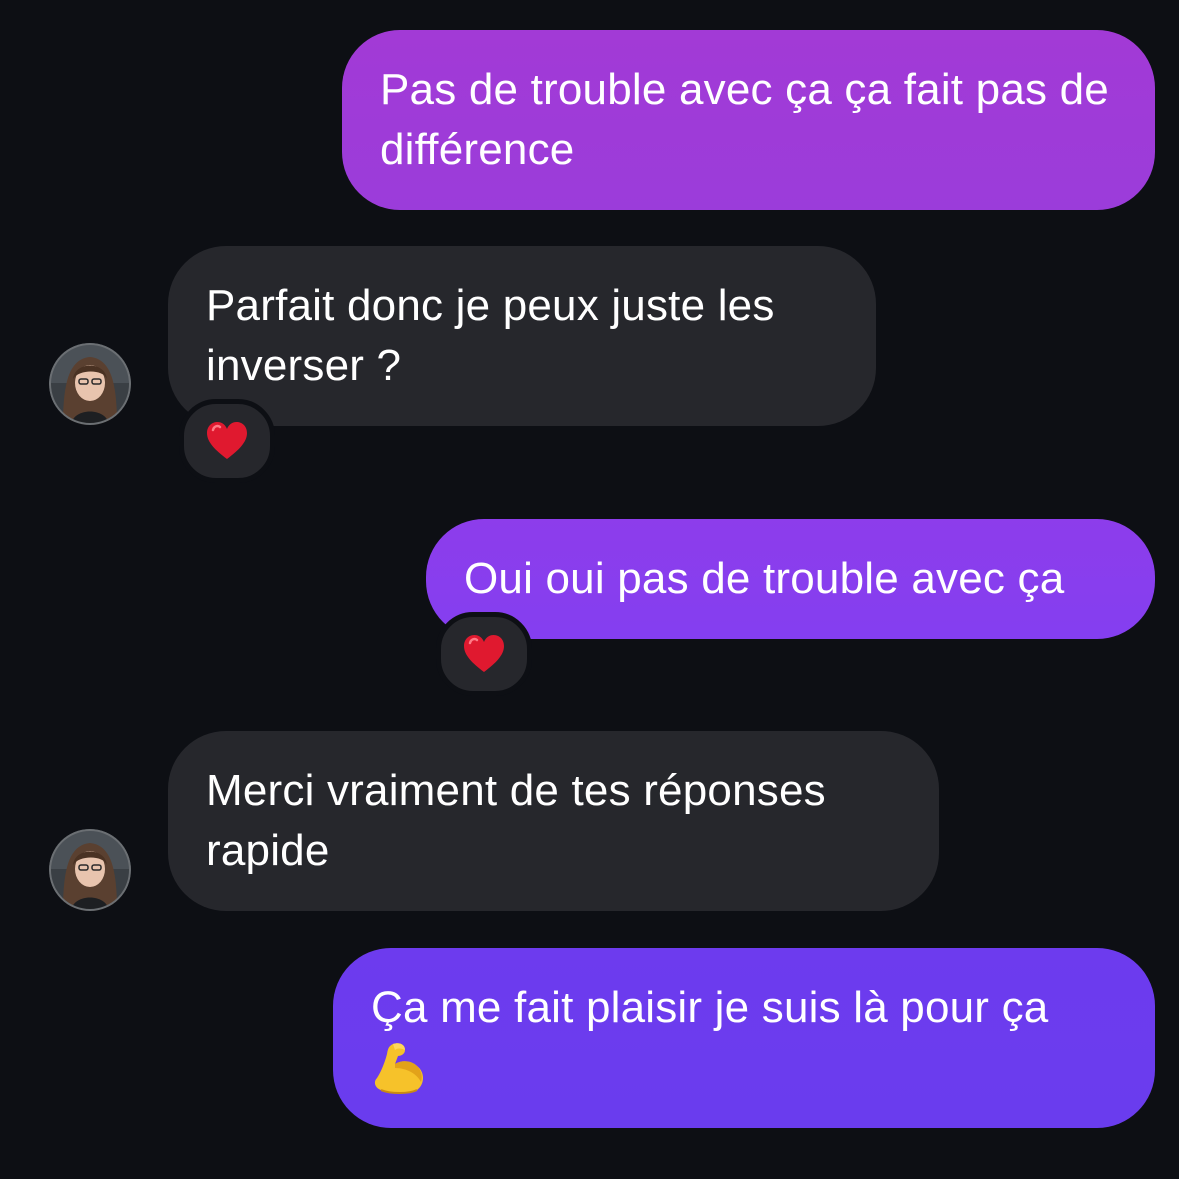 This screenshot has height=1179, width=1179. What do you see at coordinates (710, 1007) in the screenshot?
I see `message-text: Ça me fait plaisir je suis là pour ça` at bounding box center [710, 1007].